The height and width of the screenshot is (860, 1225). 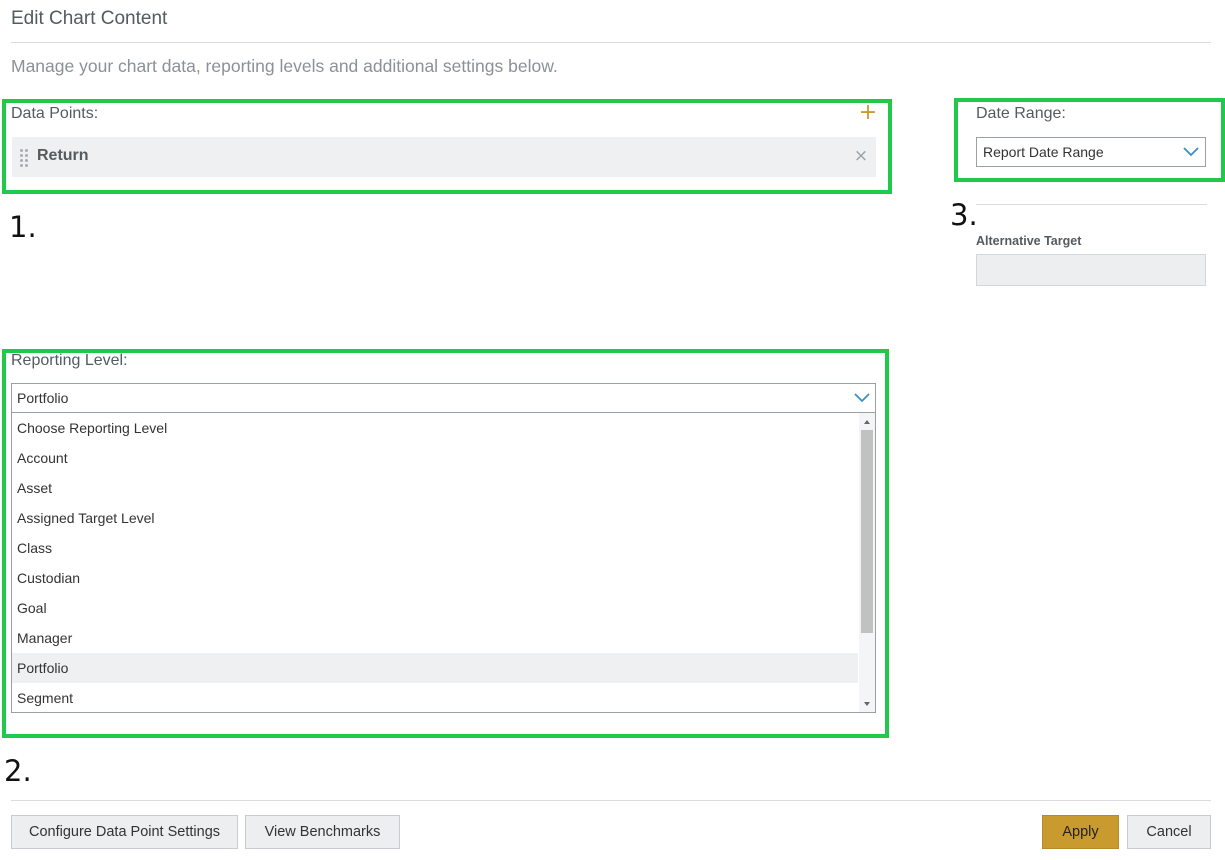 I want to click on annotation-1: 1., so click(x=23, y=227).